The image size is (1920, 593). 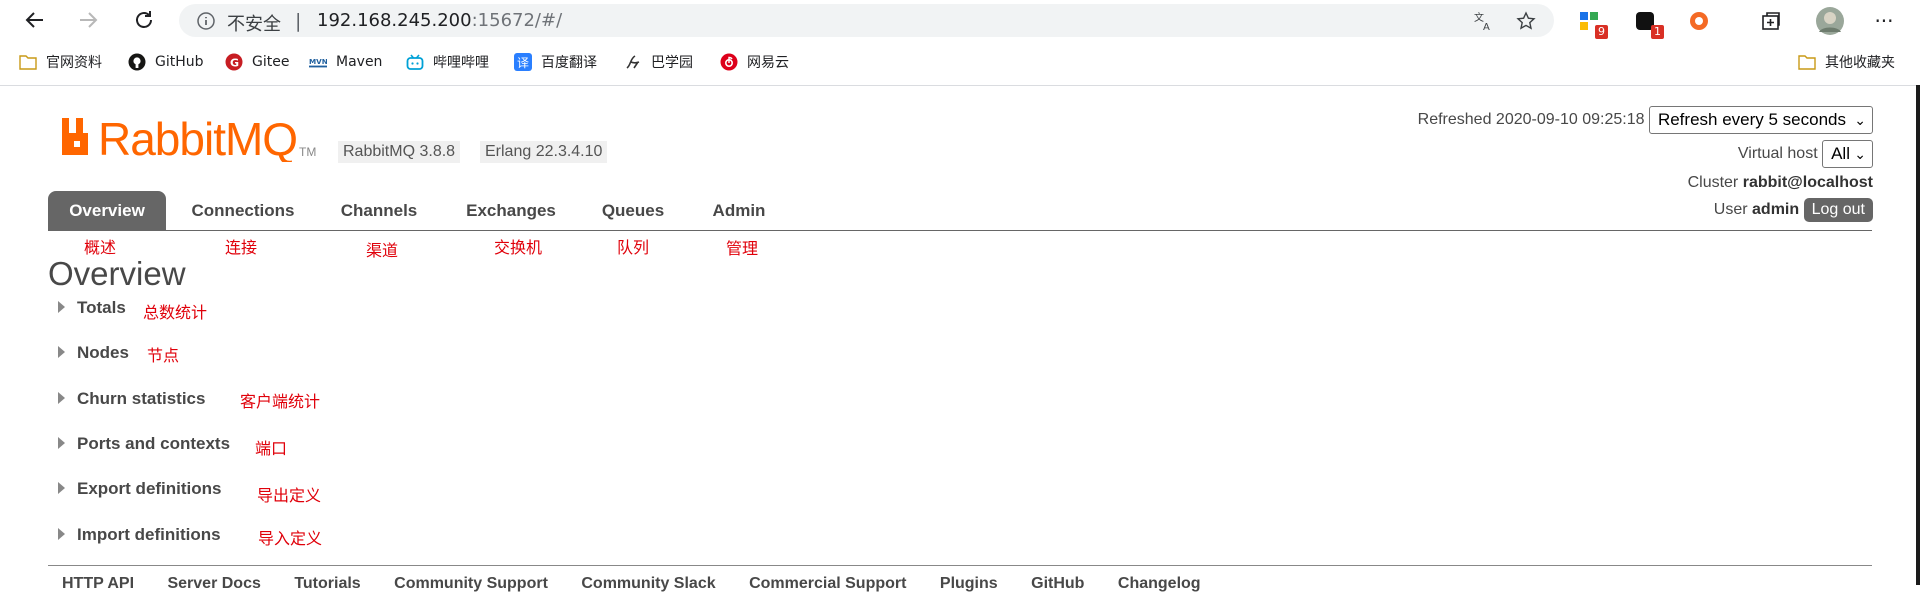 I want to click on reload-button, so click(x=144, y=20).